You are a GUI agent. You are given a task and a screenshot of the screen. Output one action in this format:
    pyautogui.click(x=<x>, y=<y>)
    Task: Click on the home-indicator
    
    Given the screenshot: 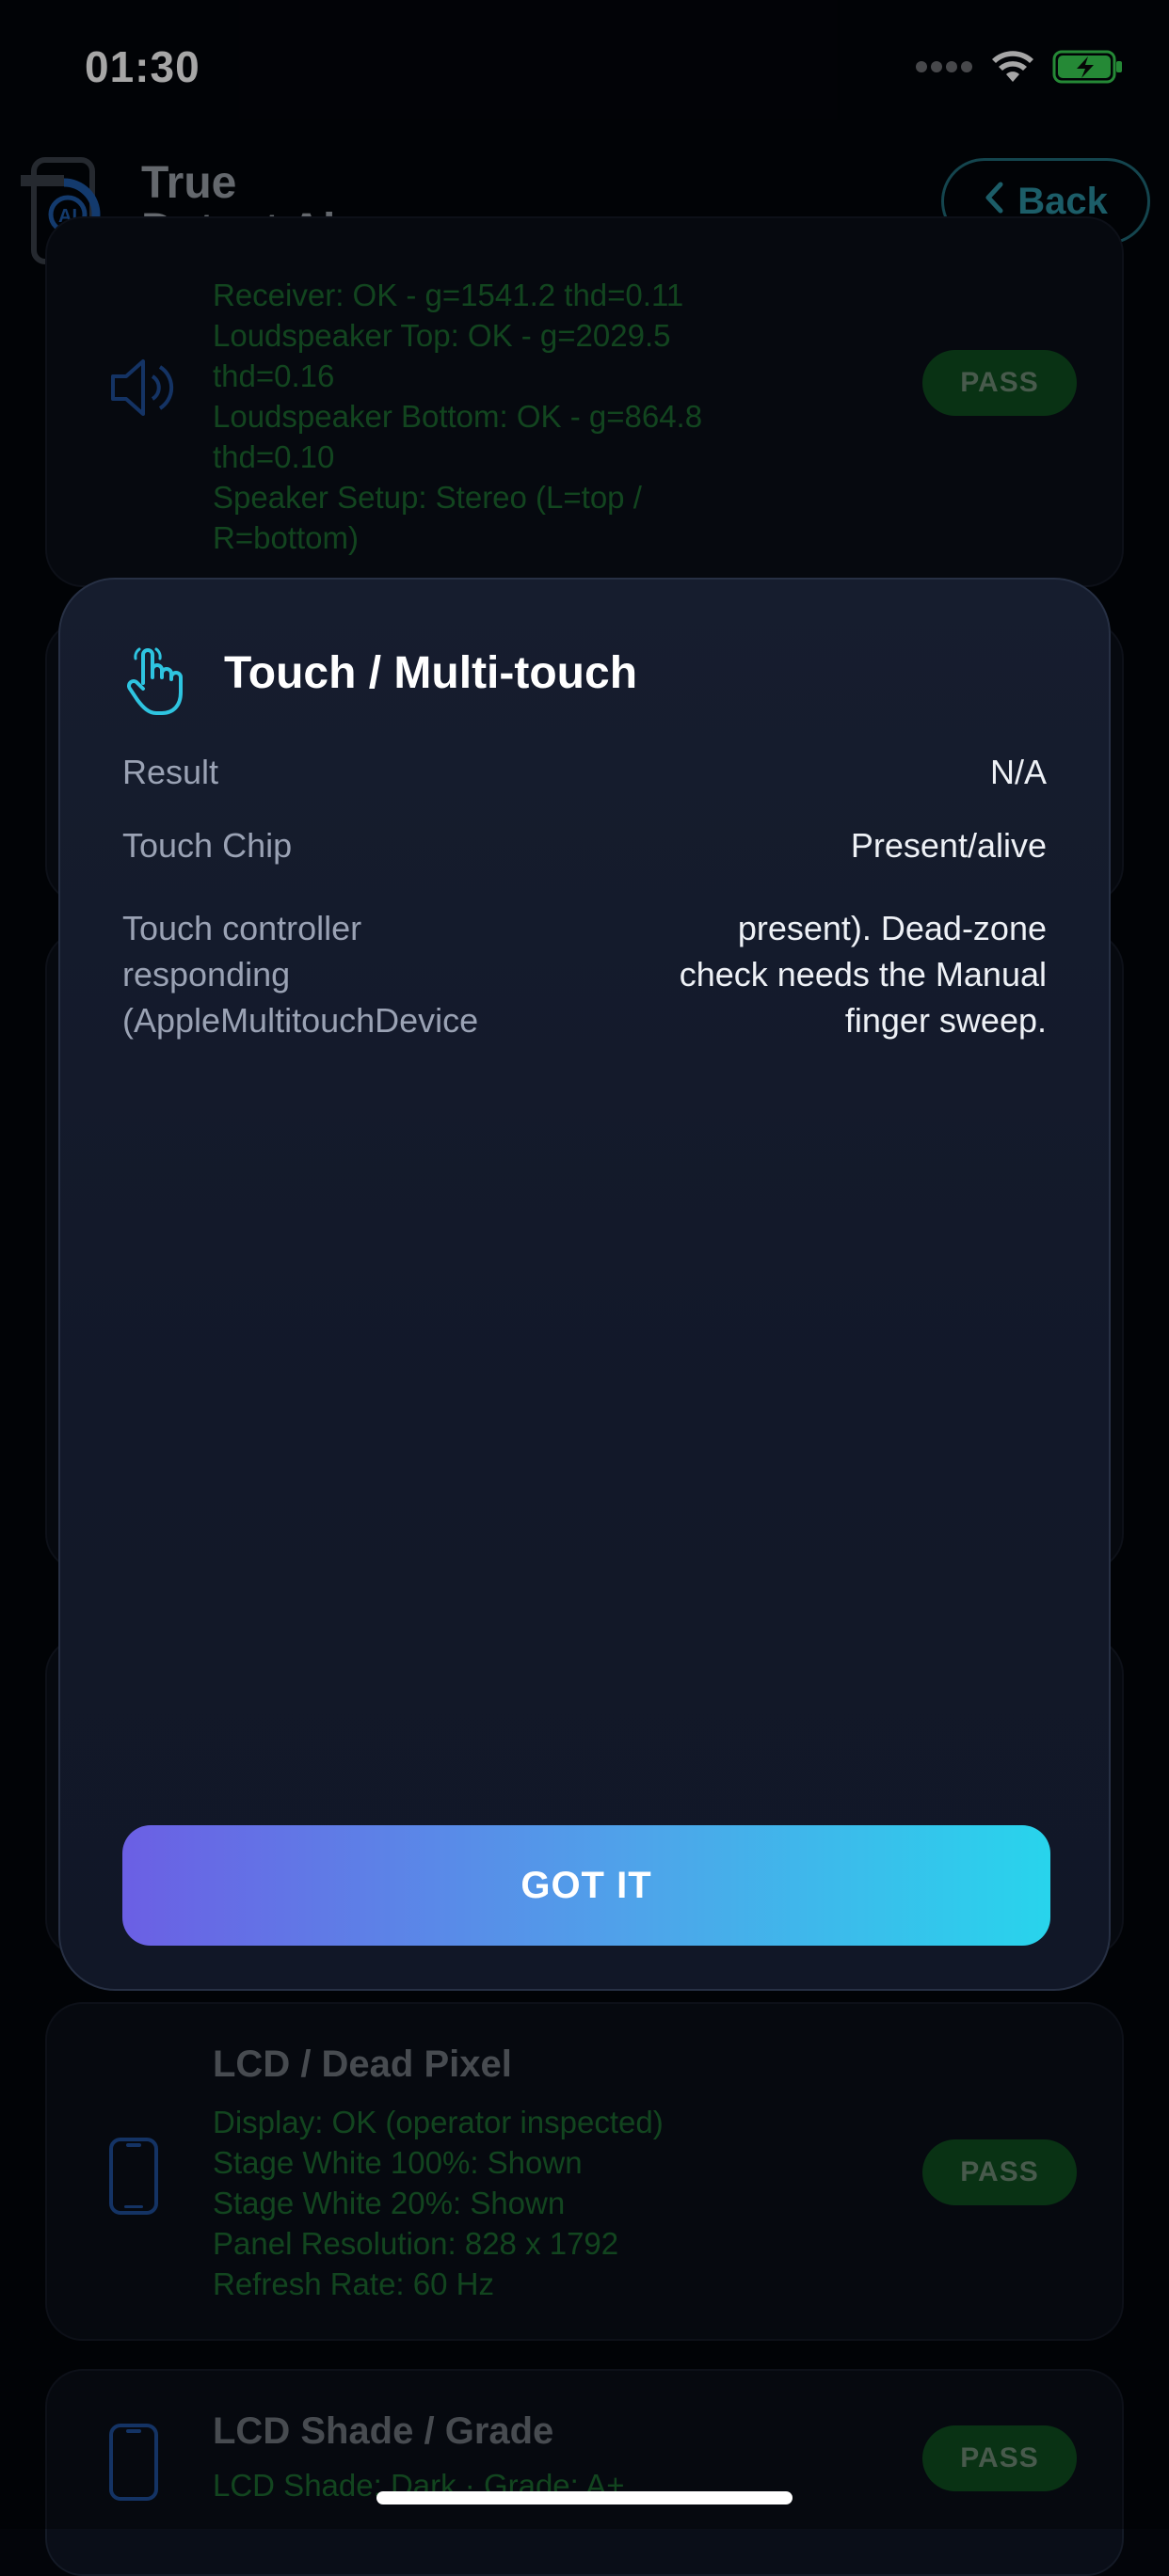 What is the action you would take?
    pyautogui.click(x=584, y=2497)
    